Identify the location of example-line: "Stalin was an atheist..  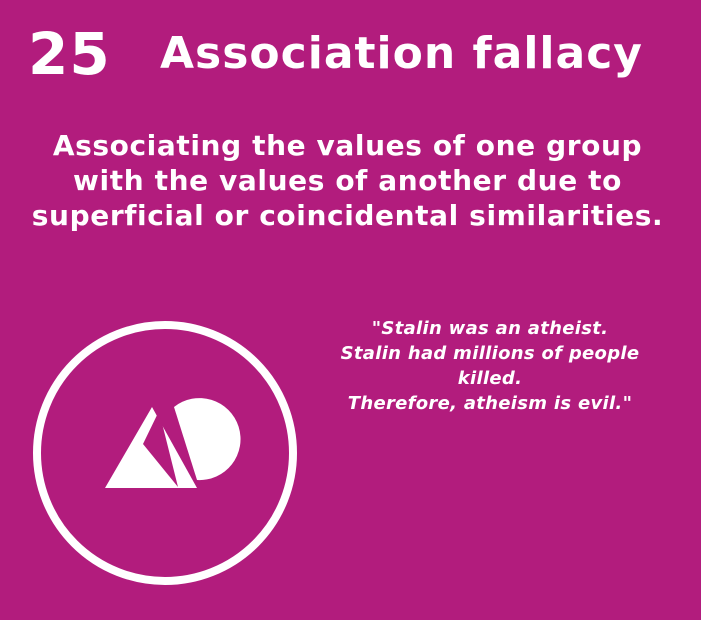
(490, 328).